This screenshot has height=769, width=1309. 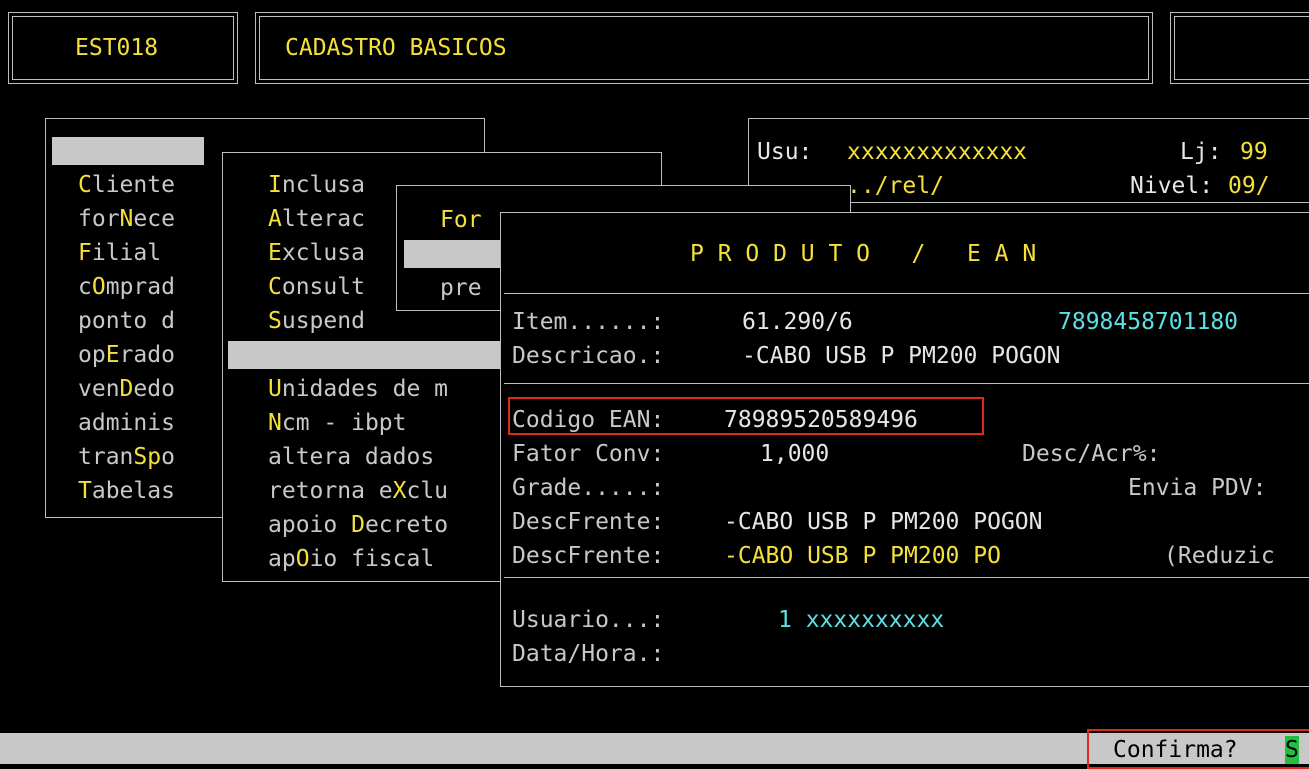 What do you see at coordinates (85, 253) in the screenshot?
I see `hotkey-letter: F` at bounding box center [85, 253].